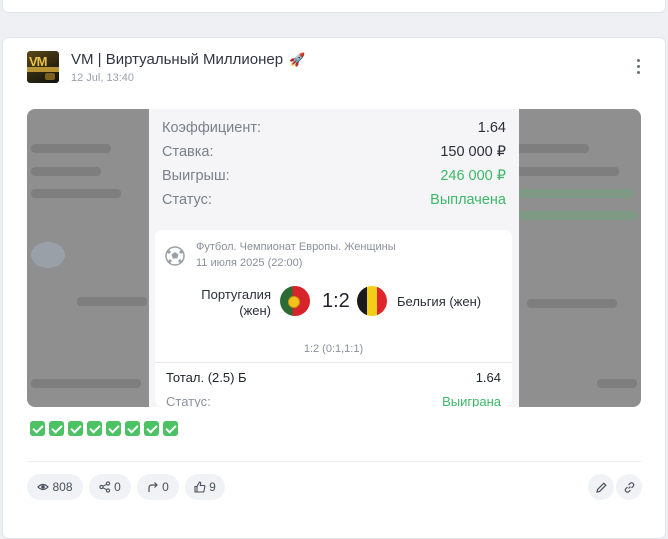 The width and height of the screenshot is (668, 539). I want to click on edit-button, so click(601, 487).